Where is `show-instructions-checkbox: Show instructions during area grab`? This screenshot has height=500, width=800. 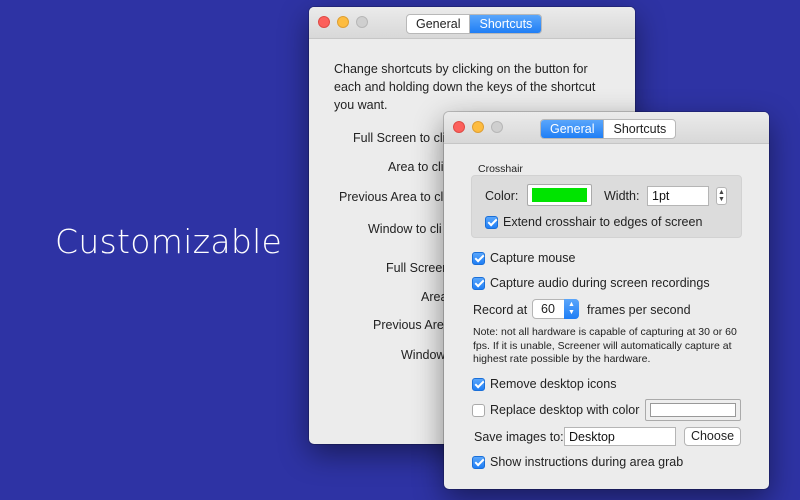 show-instructions-checkbox: Show instructions during area grab is located at coordinates (577, 462).